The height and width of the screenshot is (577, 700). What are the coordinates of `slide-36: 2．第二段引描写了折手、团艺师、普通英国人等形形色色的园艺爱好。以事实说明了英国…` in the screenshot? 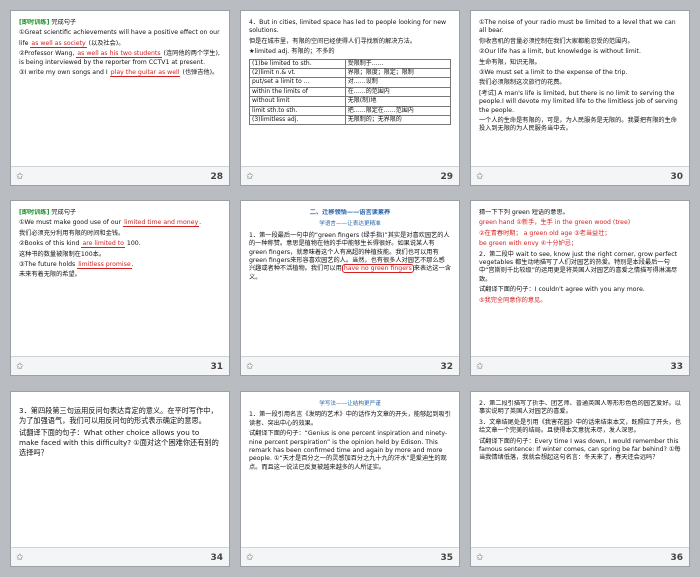 It's located at (580, 479).